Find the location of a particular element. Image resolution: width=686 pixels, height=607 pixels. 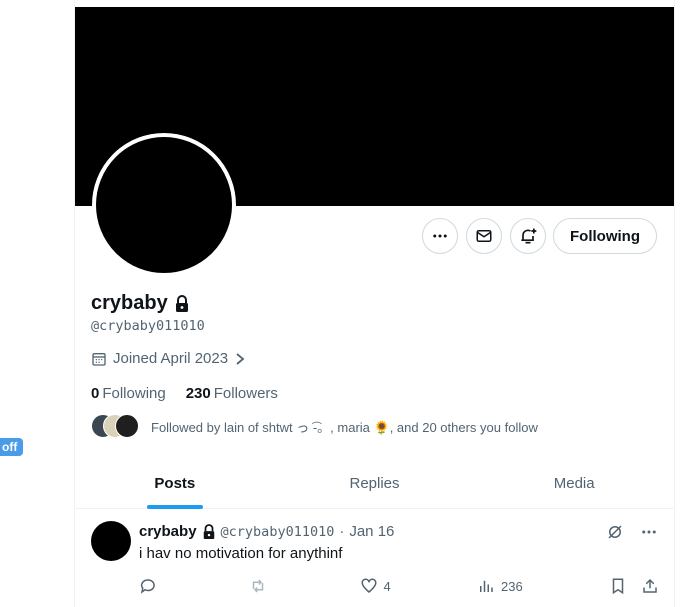

profile-name: crybaby is located at coordinates (129, 303).